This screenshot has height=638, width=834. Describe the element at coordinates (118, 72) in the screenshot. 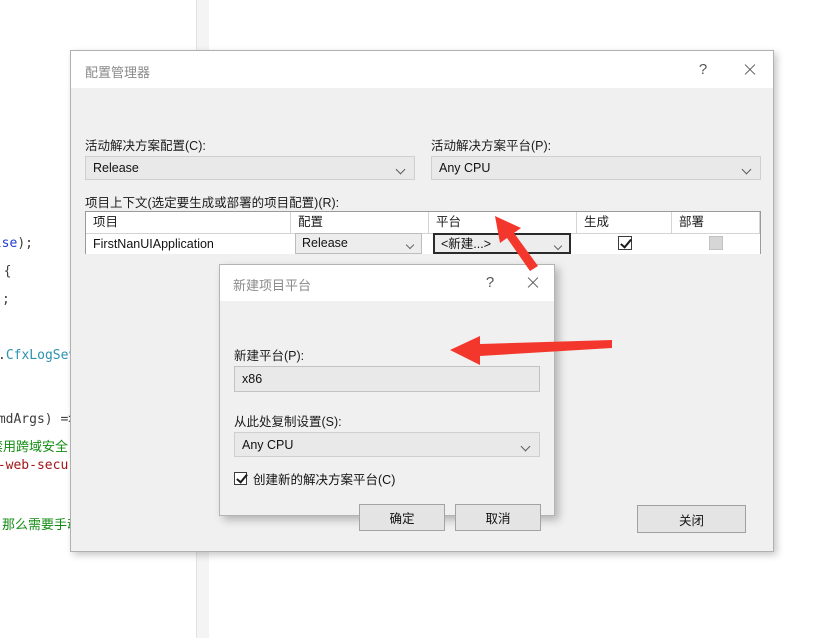

I see `outer-dialog-title: 配置管理器` at that location.